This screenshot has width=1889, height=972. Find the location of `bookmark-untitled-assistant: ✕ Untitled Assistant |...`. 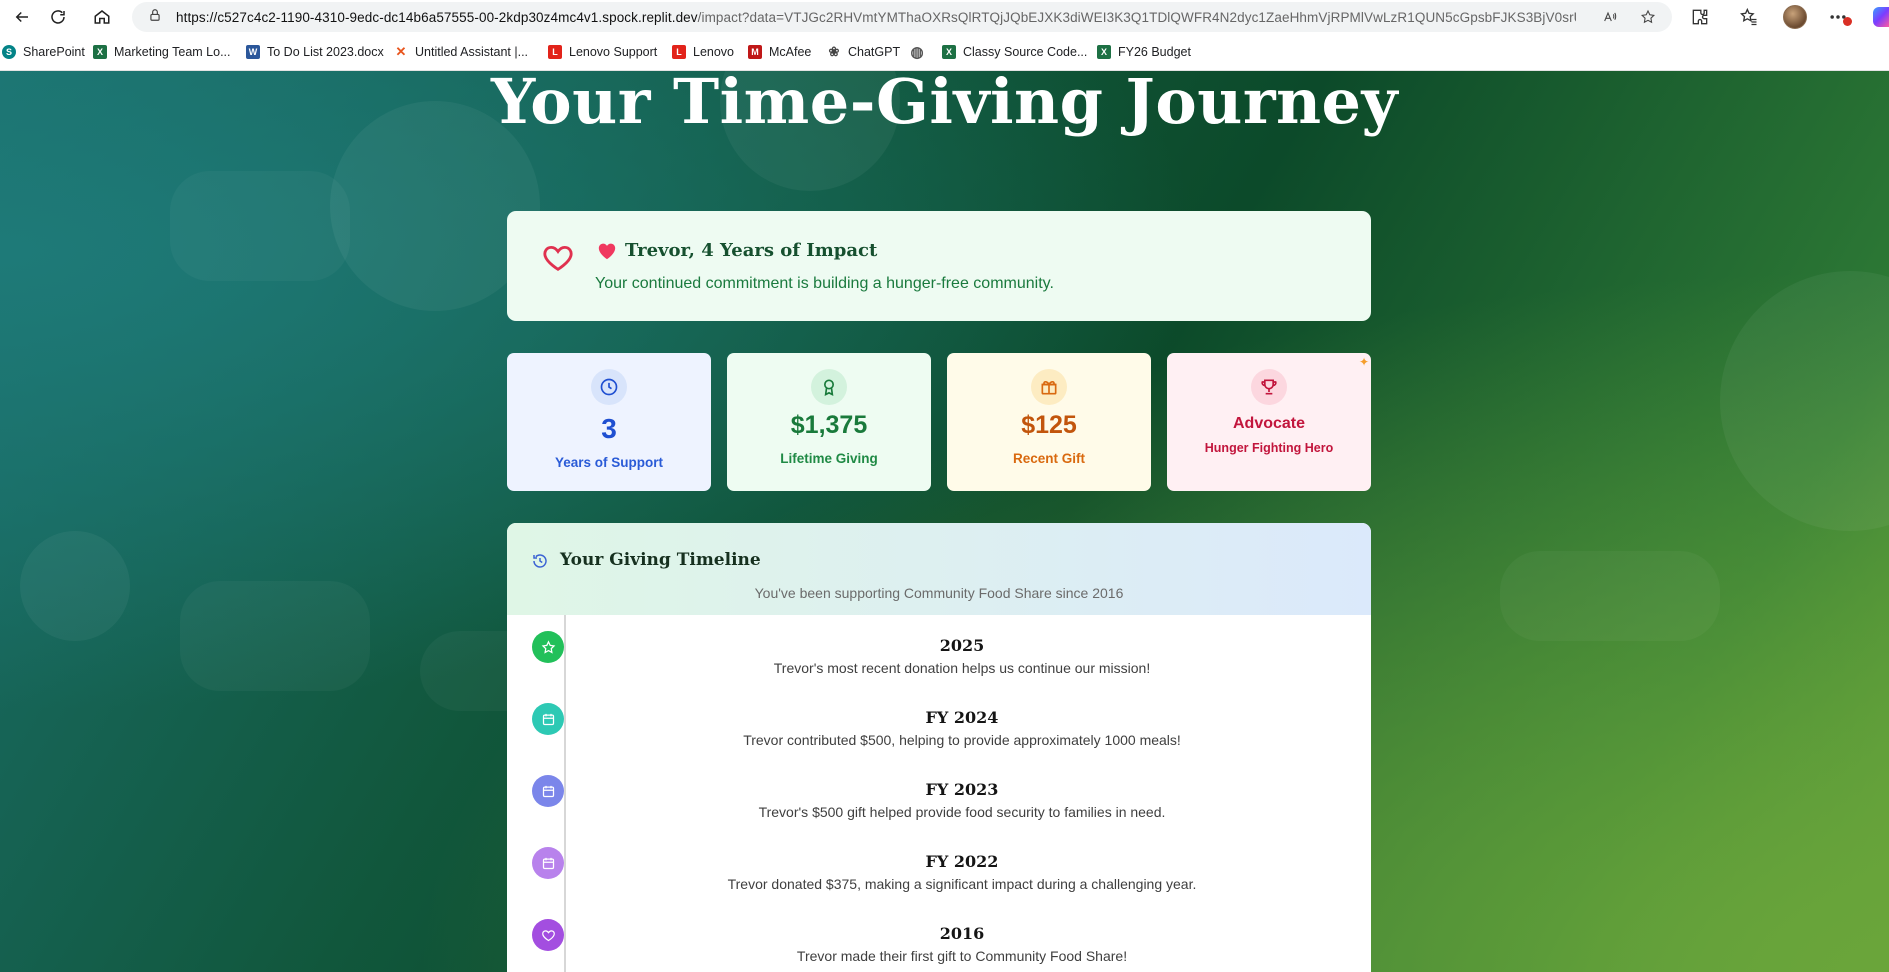

bookmark-untitled-assistant: ✕ Untitled Assistant |... is located at coordinates (461, 51).